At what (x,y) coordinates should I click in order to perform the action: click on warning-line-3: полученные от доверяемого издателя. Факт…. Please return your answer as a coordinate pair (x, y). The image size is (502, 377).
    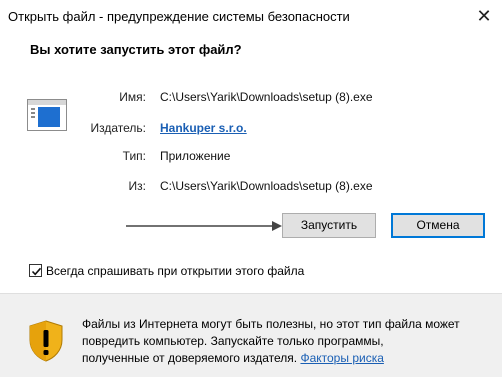
    Looking at the image, I should click on (287, 358).